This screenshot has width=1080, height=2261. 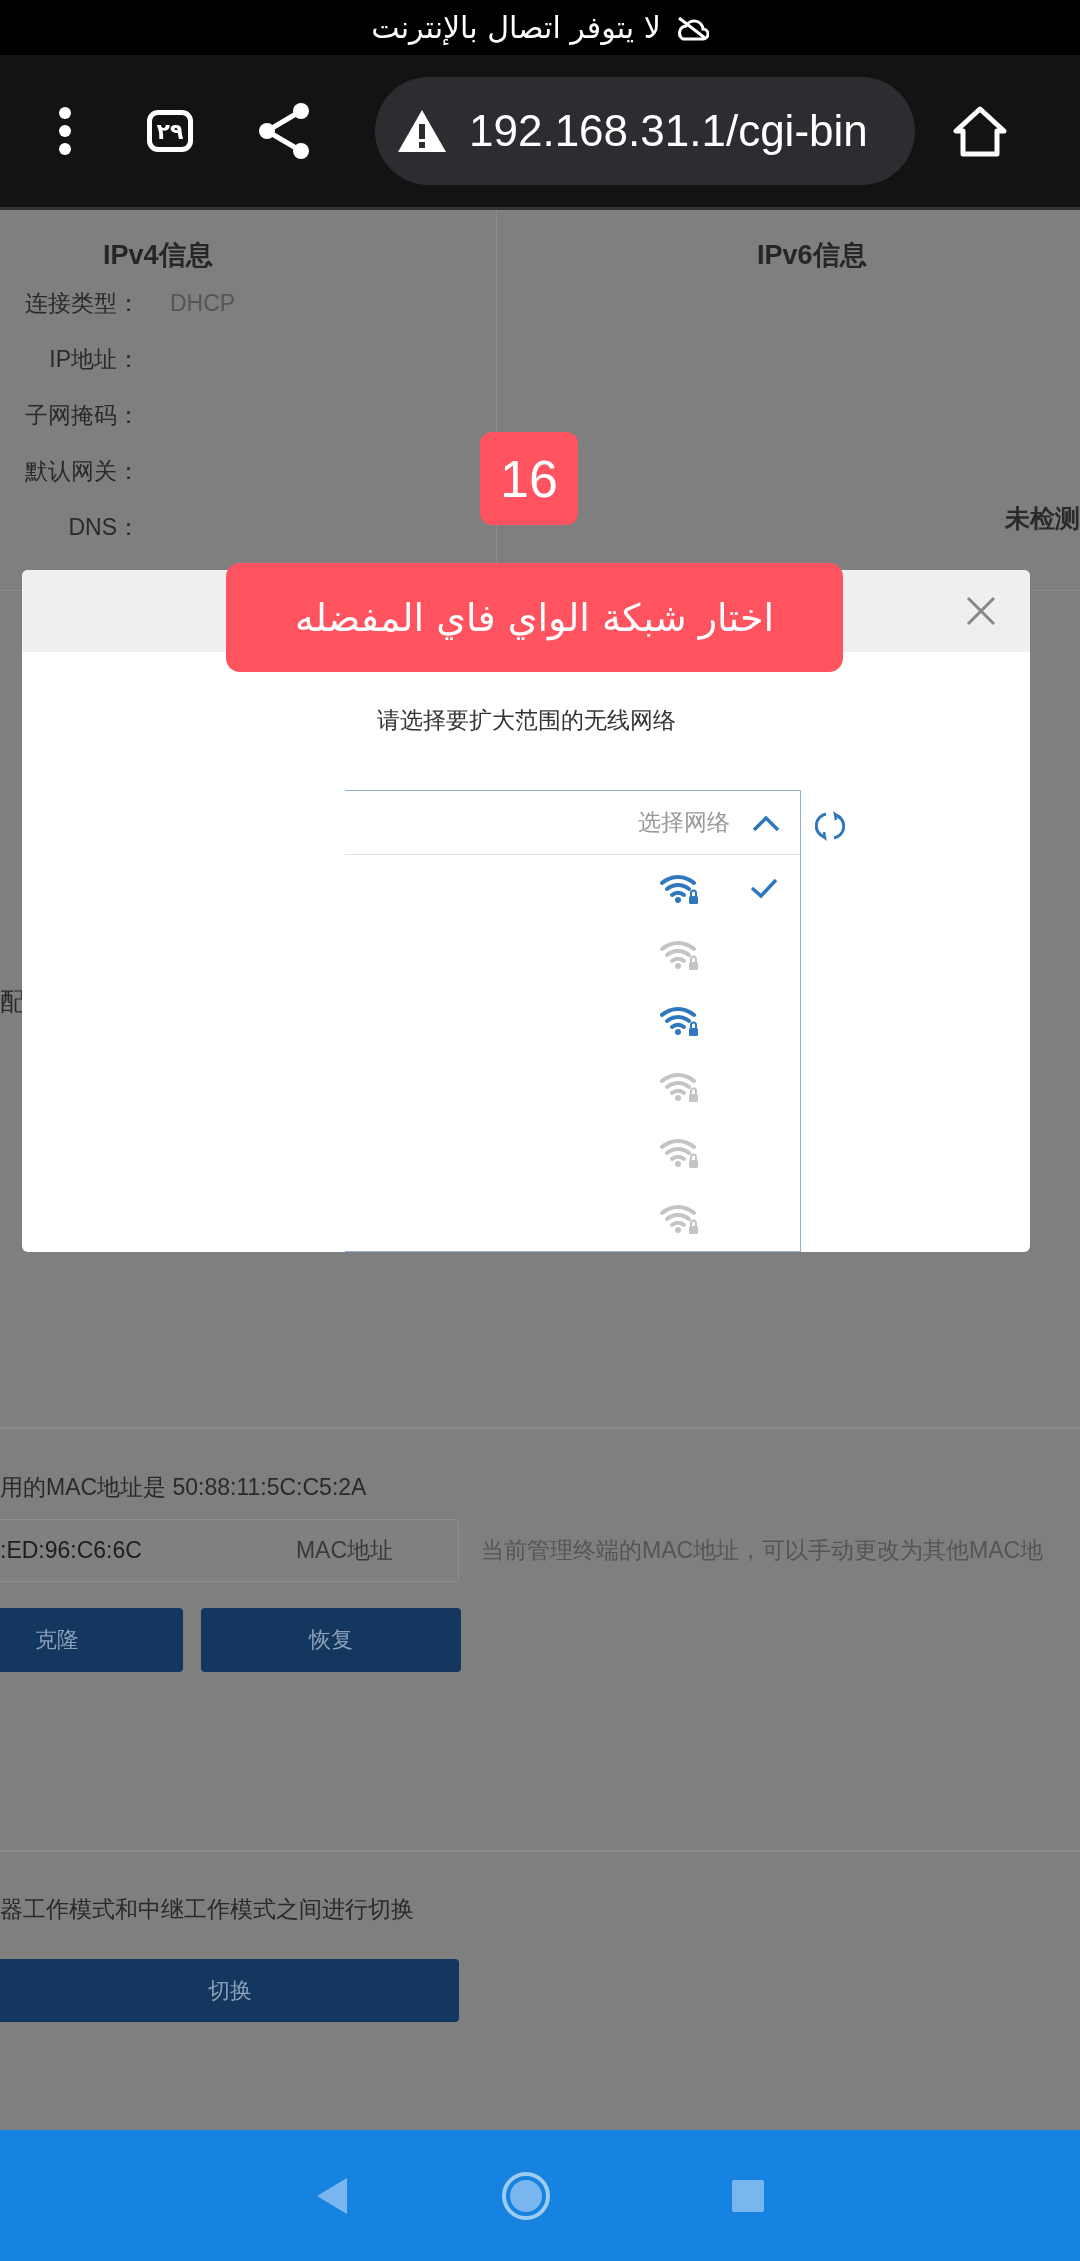 I want to click on mode-switch-text: 器工作模式和中继工作模式之间进行切换, so click(x=207, y=1909).